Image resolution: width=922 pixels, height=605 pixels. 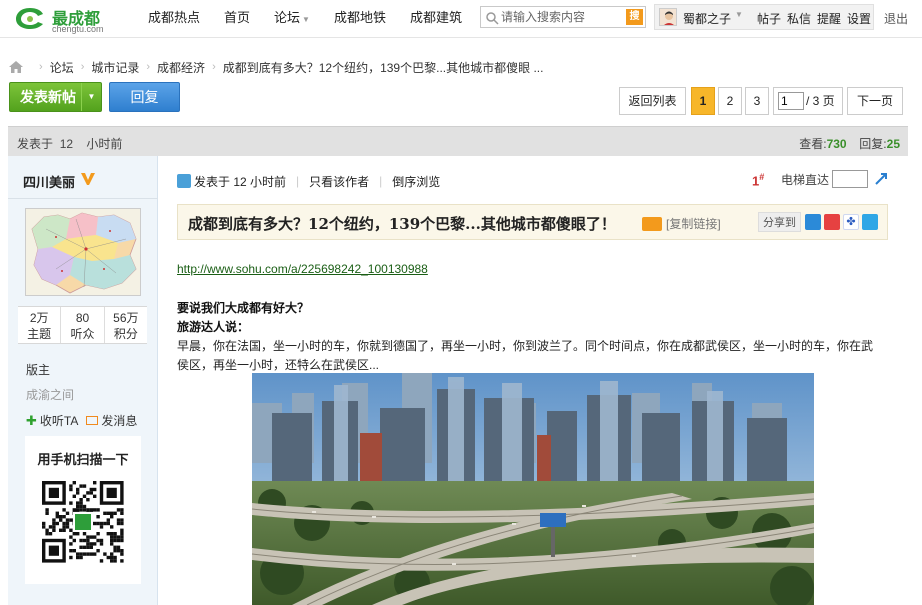 What do you see at coordinates (39, 325) in the screenshot?
I see `stat-topics: 2万 主题` at bounding box center [39, 325].